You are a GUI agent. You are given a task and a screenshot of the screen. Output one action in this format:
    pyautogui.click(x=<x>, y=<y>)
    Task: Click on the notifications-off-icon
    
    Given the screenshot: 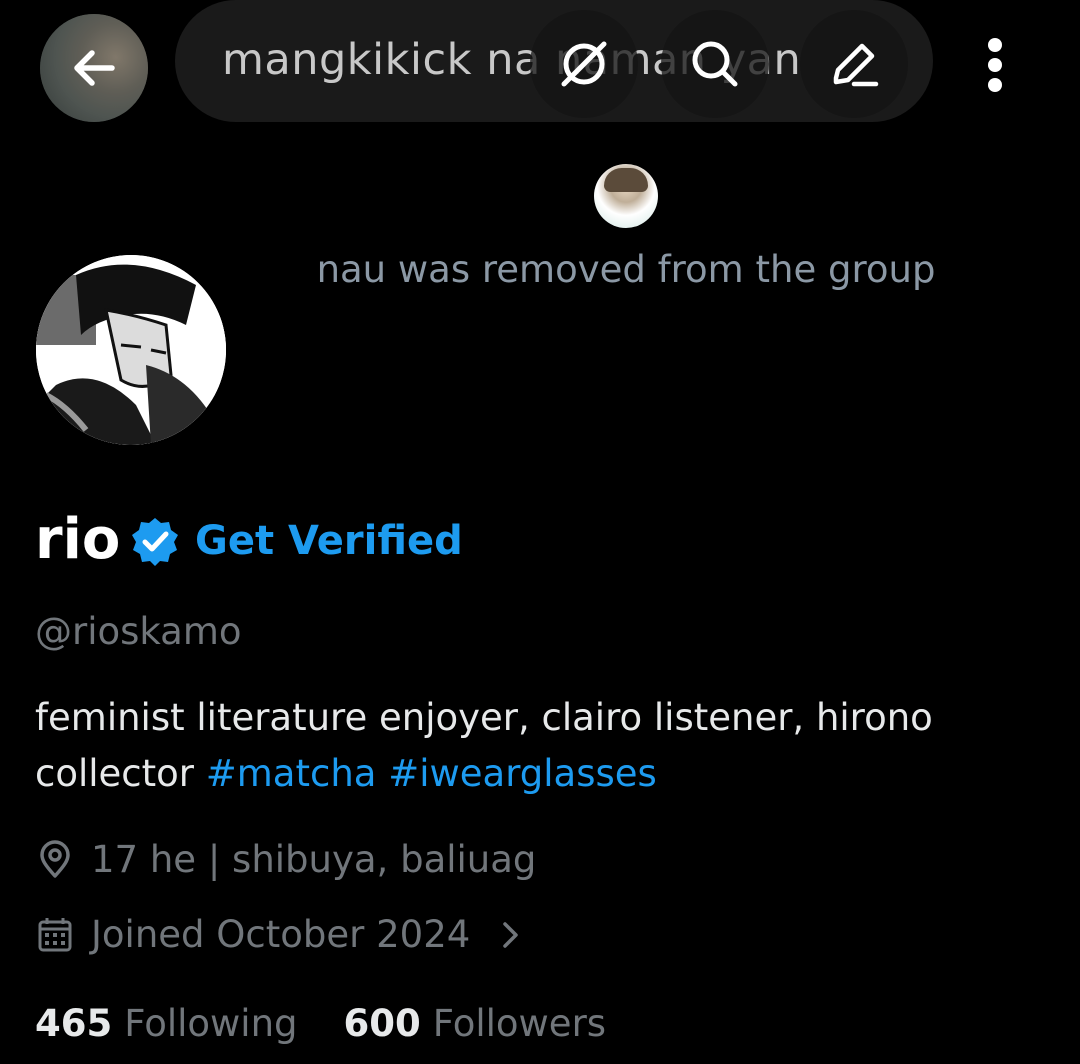 What is the action you would take?
    pyautogui.click(x=584, y=64)
    